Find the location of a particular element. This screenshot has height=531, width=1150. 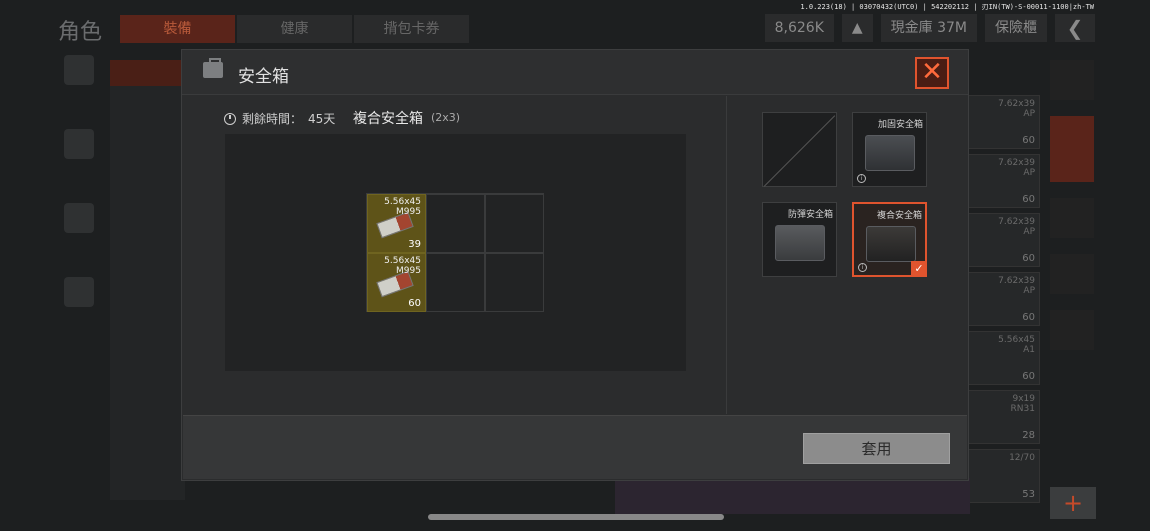

case-option-bulletproof: 防彈安全箱 is located at coordinates (799, 239).